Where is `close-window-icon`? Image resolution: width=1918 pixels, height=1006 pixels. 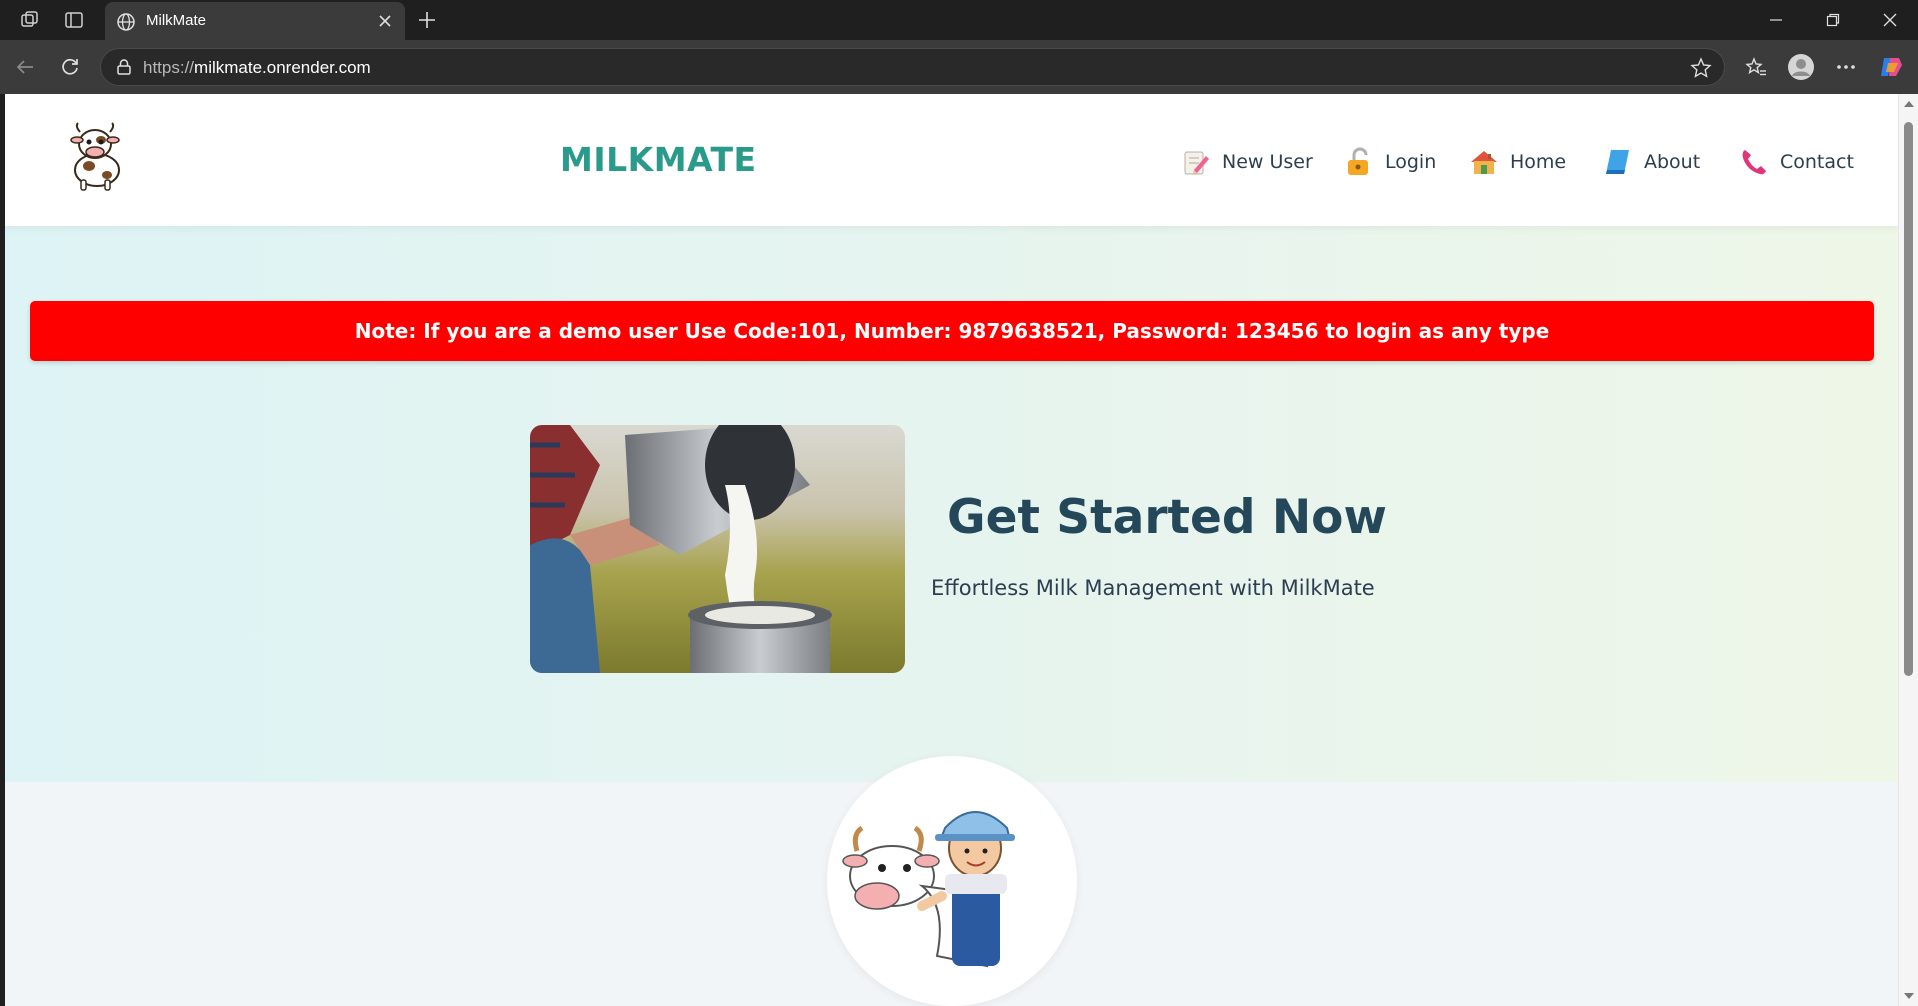 close-window-icon is located at coordinates (1890, 20).